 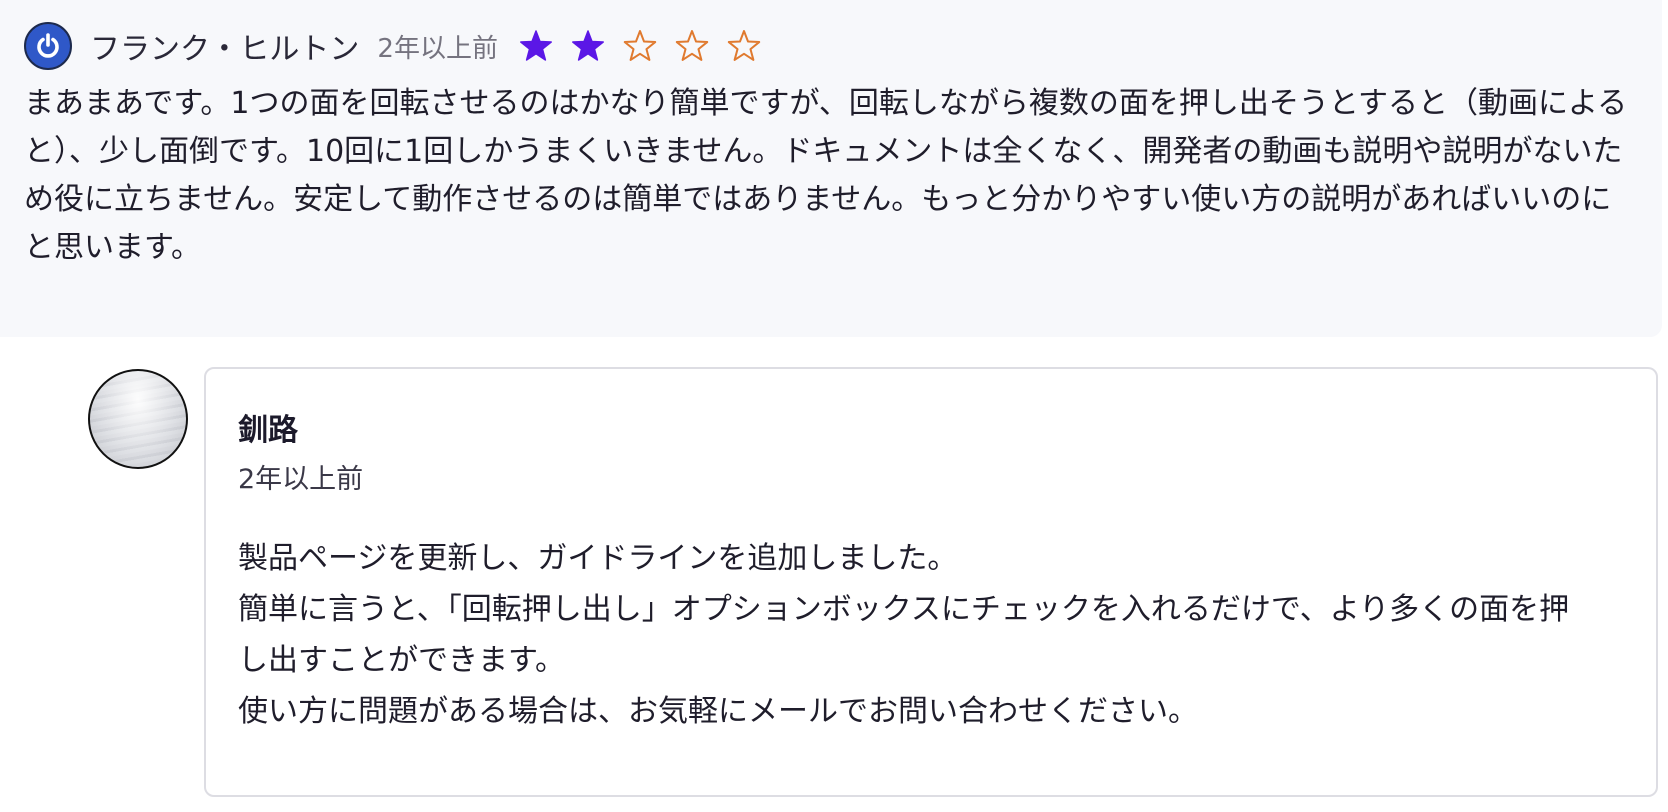 I want to click on reply-author-name: 釧路, so click(x=268, y=427).